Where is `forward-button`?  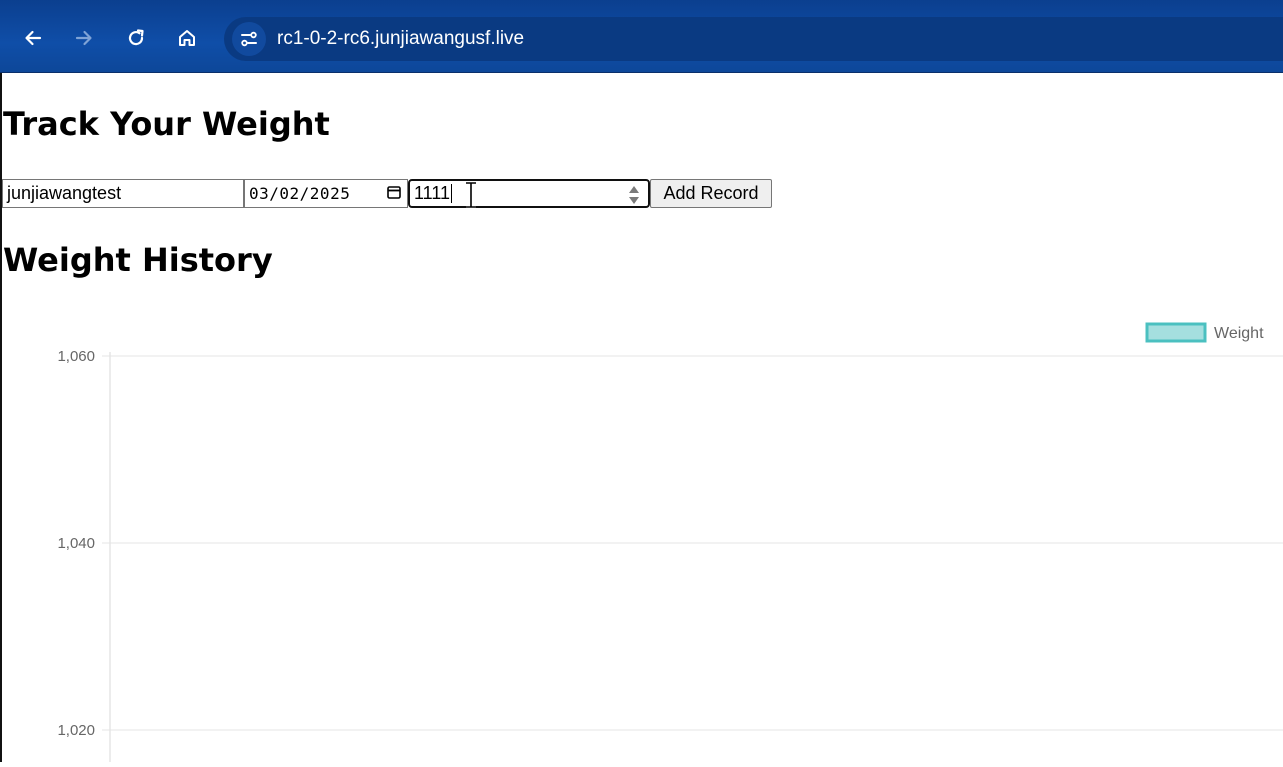 forward-button is located at coordinates (84, 38).